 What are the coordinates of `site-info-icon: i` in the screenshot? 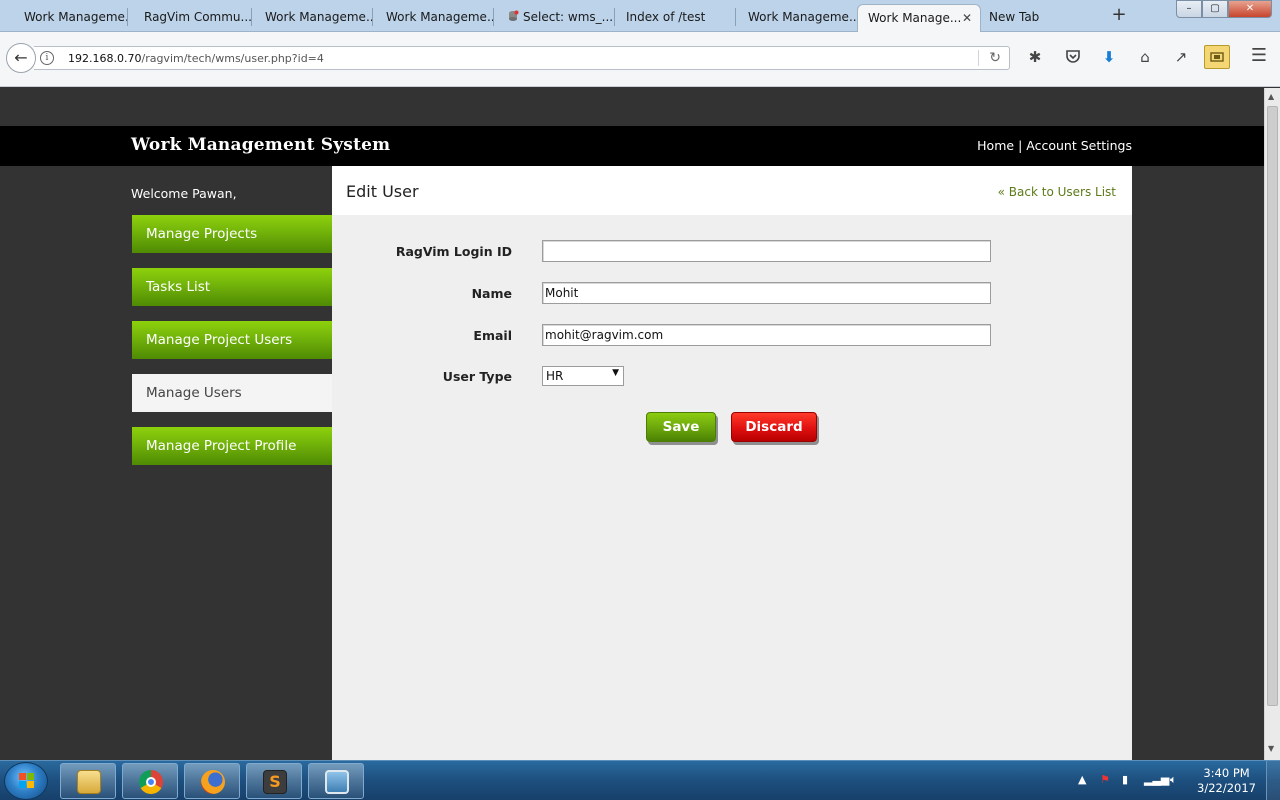 It's located at (47, 58).